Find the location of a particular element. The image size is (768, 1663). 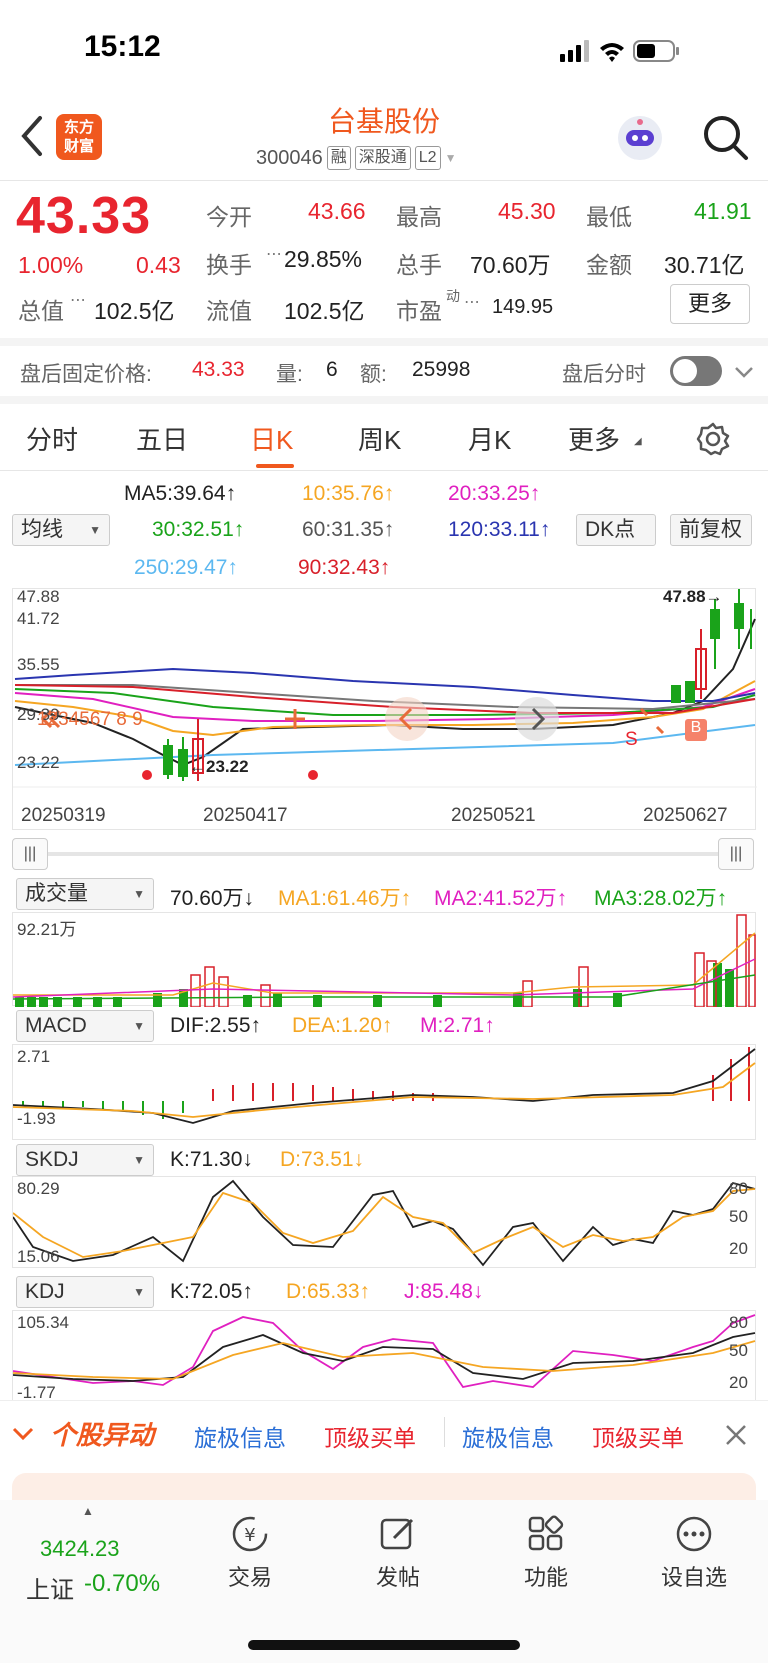

tab-daily-k: 日K is located at coordinates (271, 438).